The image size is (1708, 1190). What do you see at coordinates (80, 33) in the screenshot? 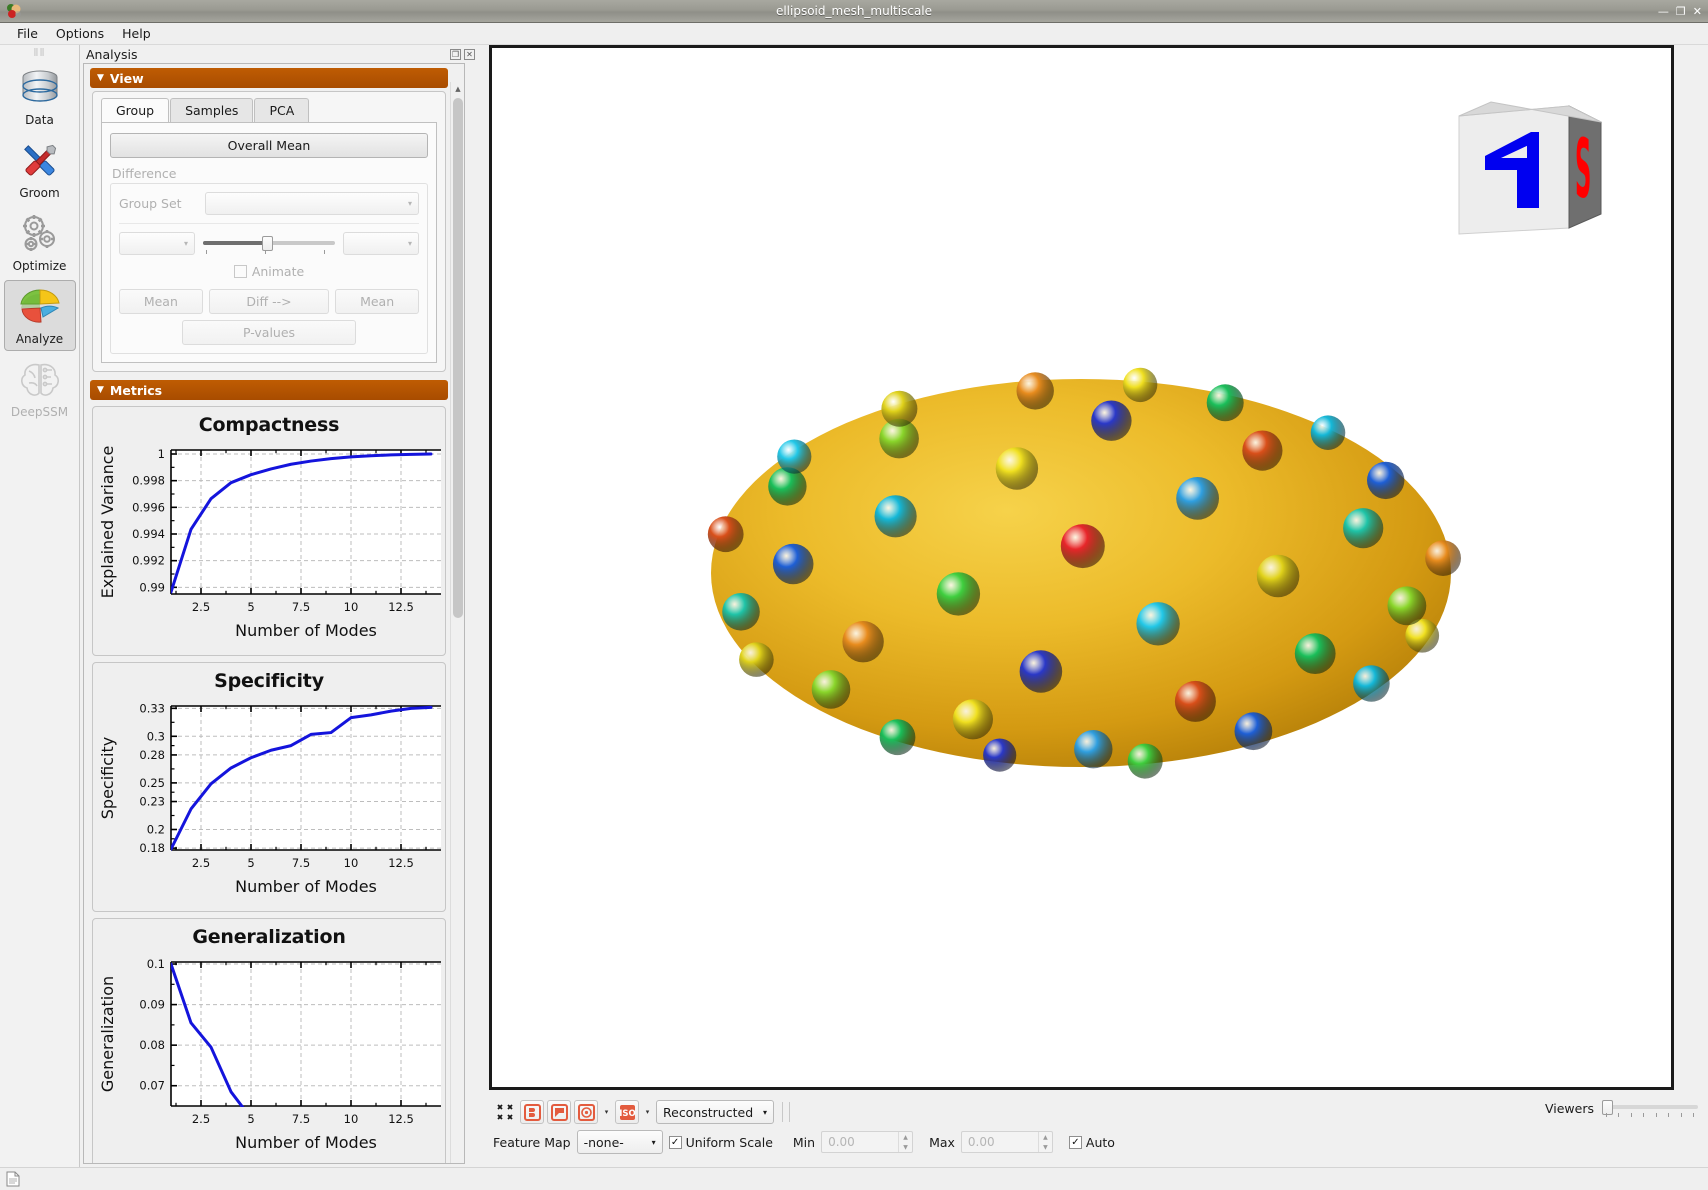
I see `menu-options: Options` at bounding box center [80, 33].